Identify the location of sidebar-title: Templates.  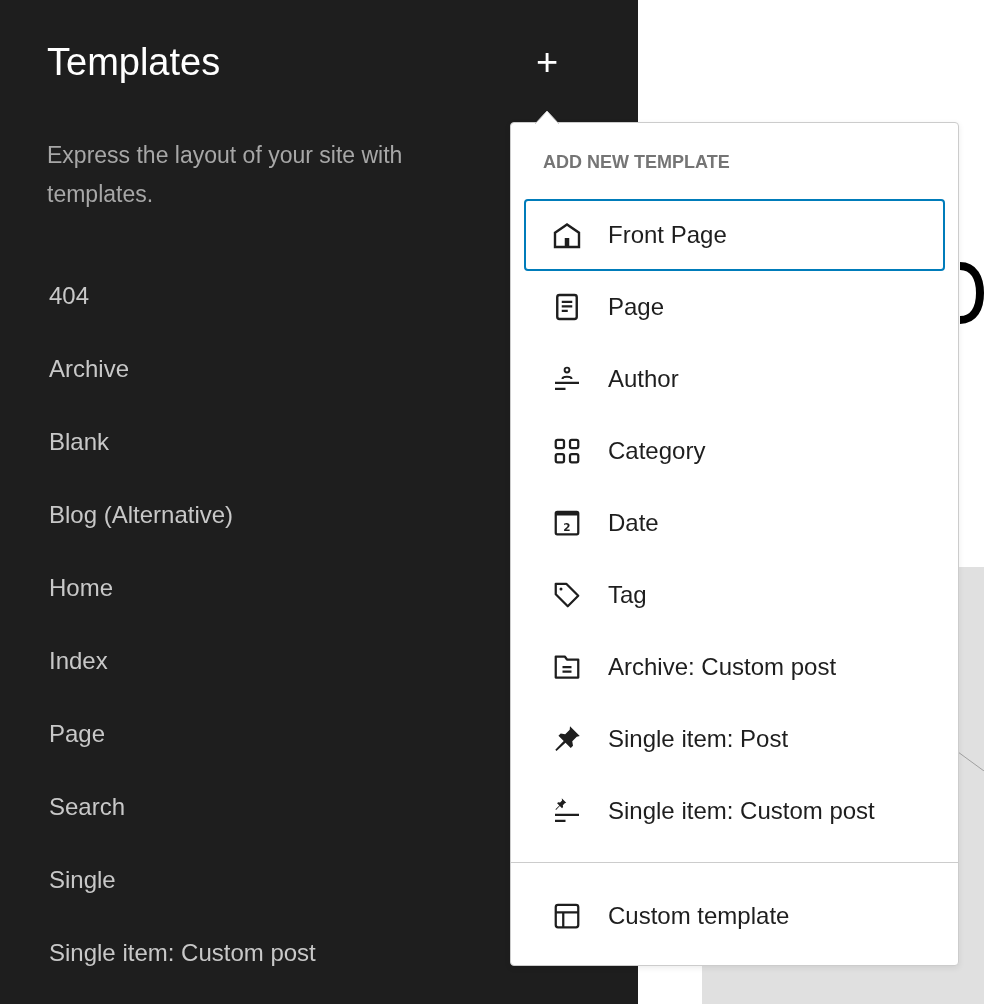
(134, 62).